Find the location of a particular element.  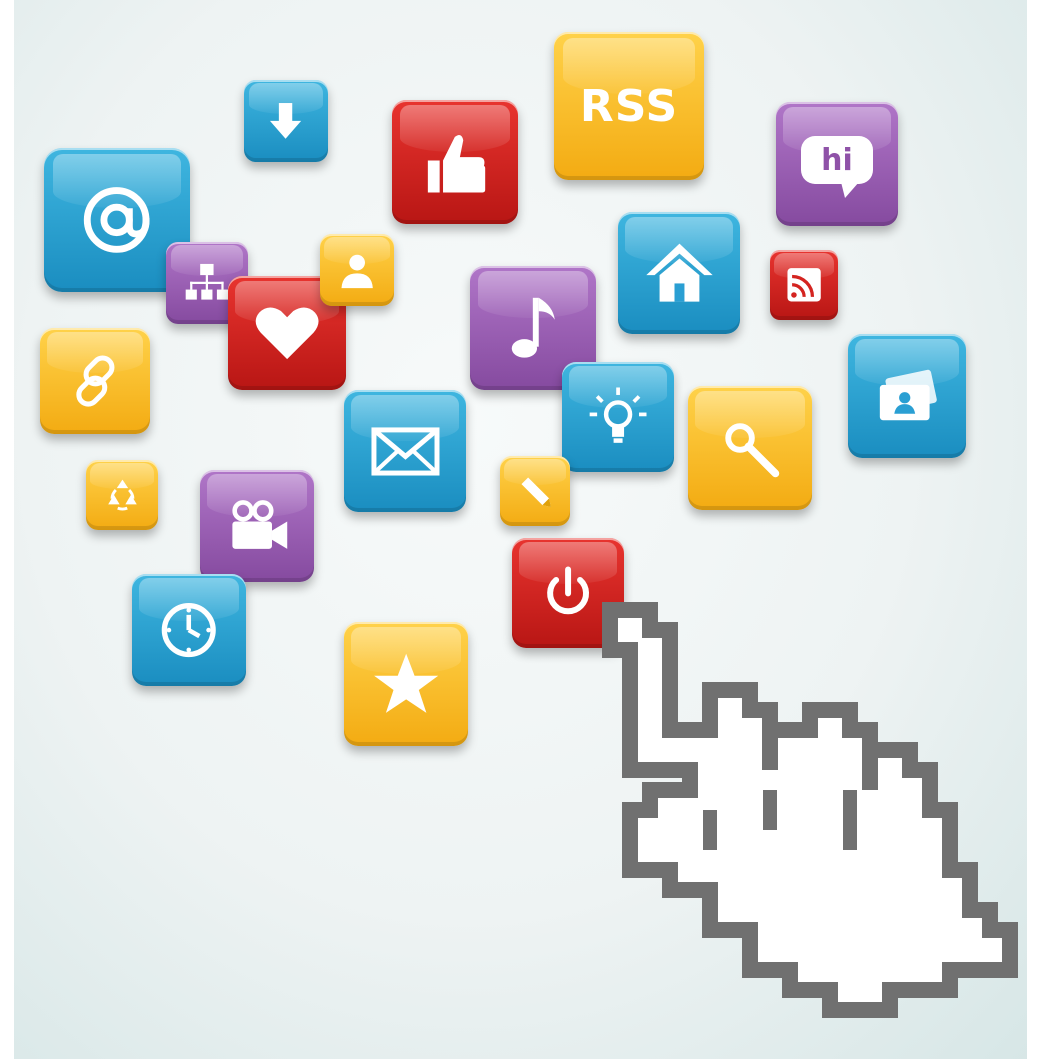

star-icon is located at coordinates (406, 683).